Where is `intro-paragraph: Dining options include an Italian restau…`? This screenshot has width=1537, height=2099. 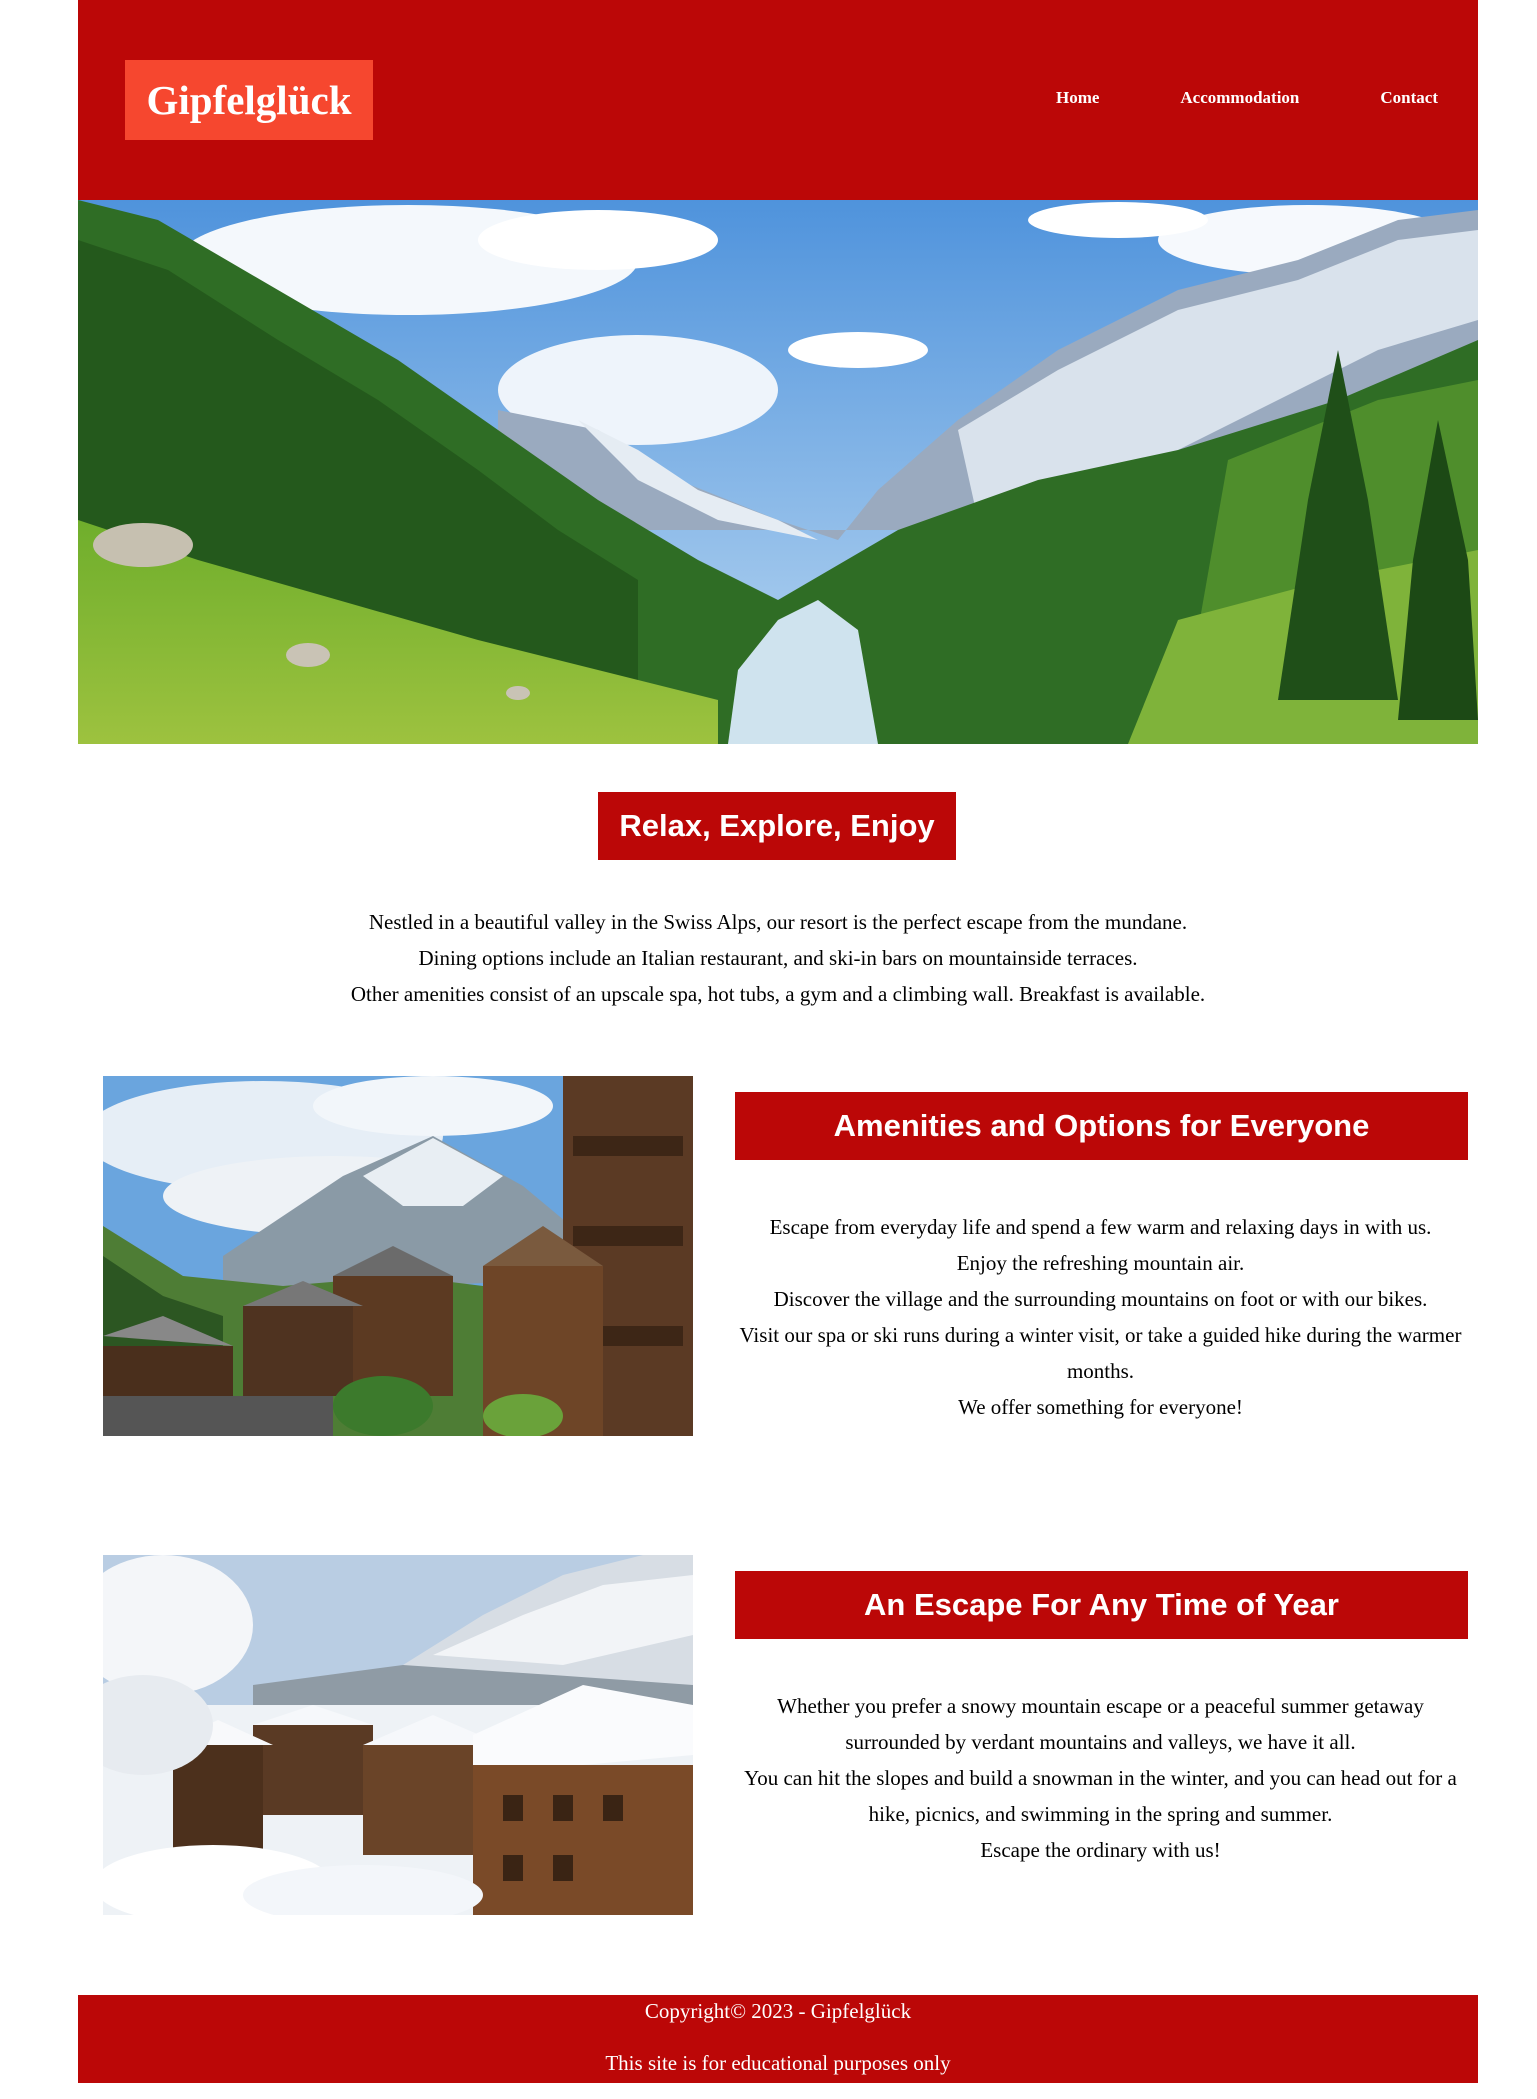
intro-paragraph: Dining options include an Italian restau… is located at coordinates (778, 958).